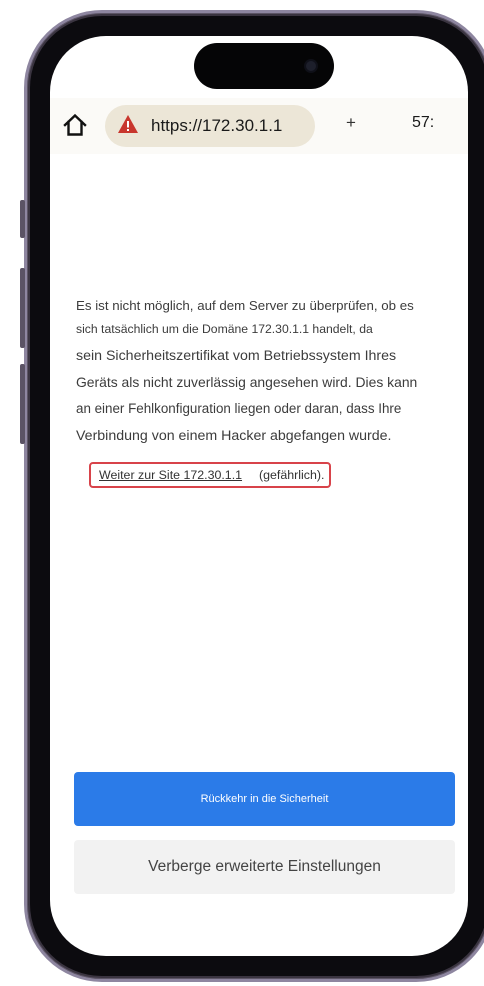  I want to click on proceed-link-highlight: Weiter zur Site 172.30.1.1 (gefährlich)., so click(210, 475).